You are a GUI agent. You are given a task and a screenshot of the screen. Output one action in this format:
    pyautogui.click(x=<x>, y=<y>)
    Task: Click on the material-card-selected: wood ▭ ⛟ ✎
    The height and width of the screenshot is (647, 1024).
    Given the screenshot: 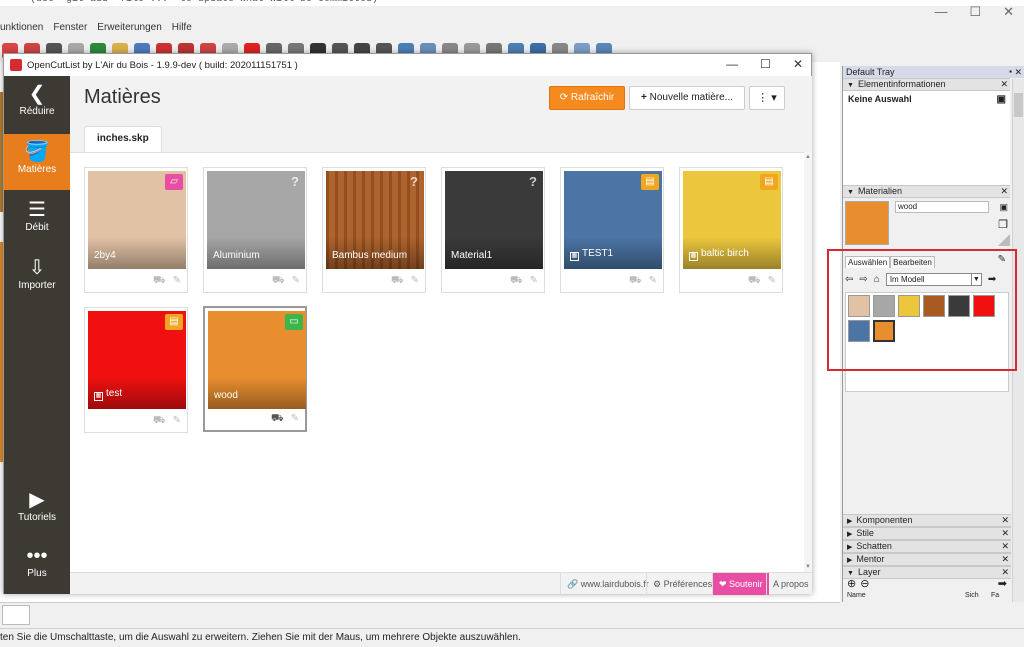 What is the action you would take?
    pyautogui.click(x=255, y=369)
    